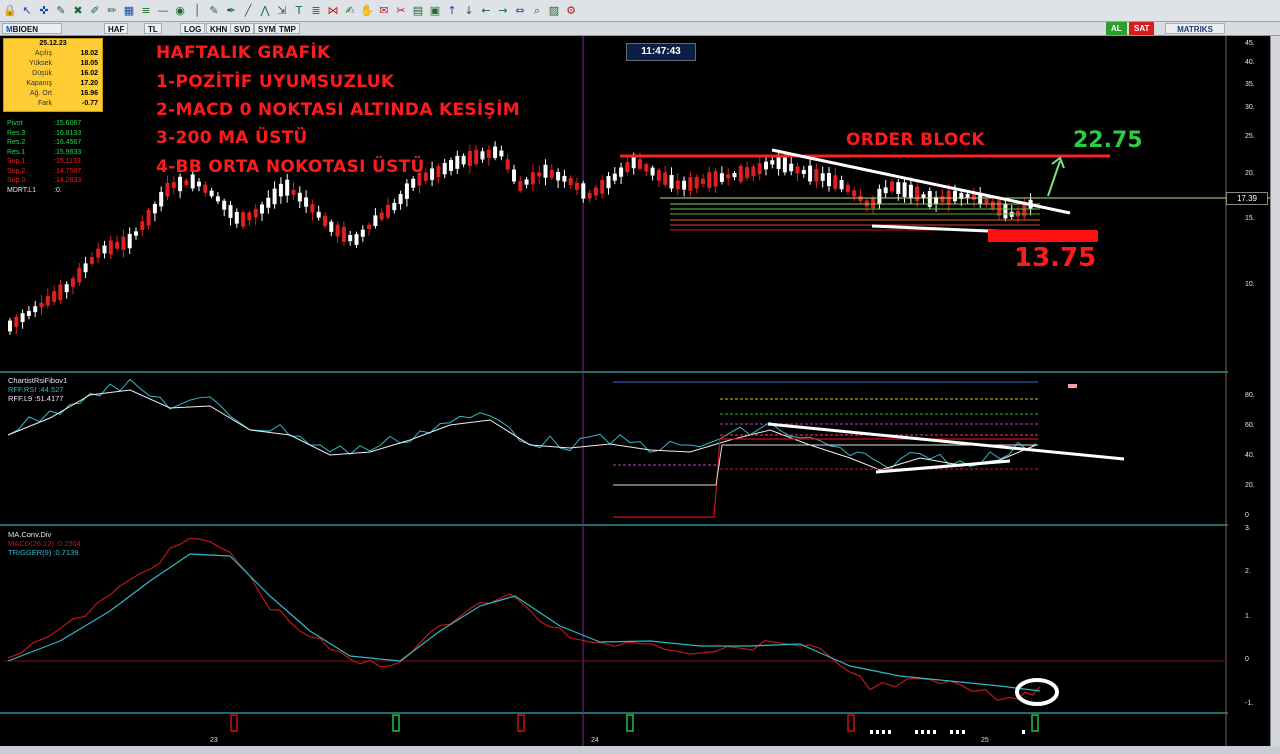 The image size is (1280, 754). What do you see at coordinates (112, 11) in the screenshot?
I see `brush-icon: ✏` at bounding box center [112, 11].